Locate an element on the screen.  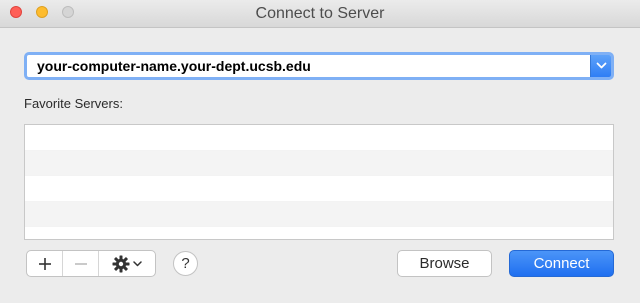
connect-button: Connect is located at coordinates (561, 263).